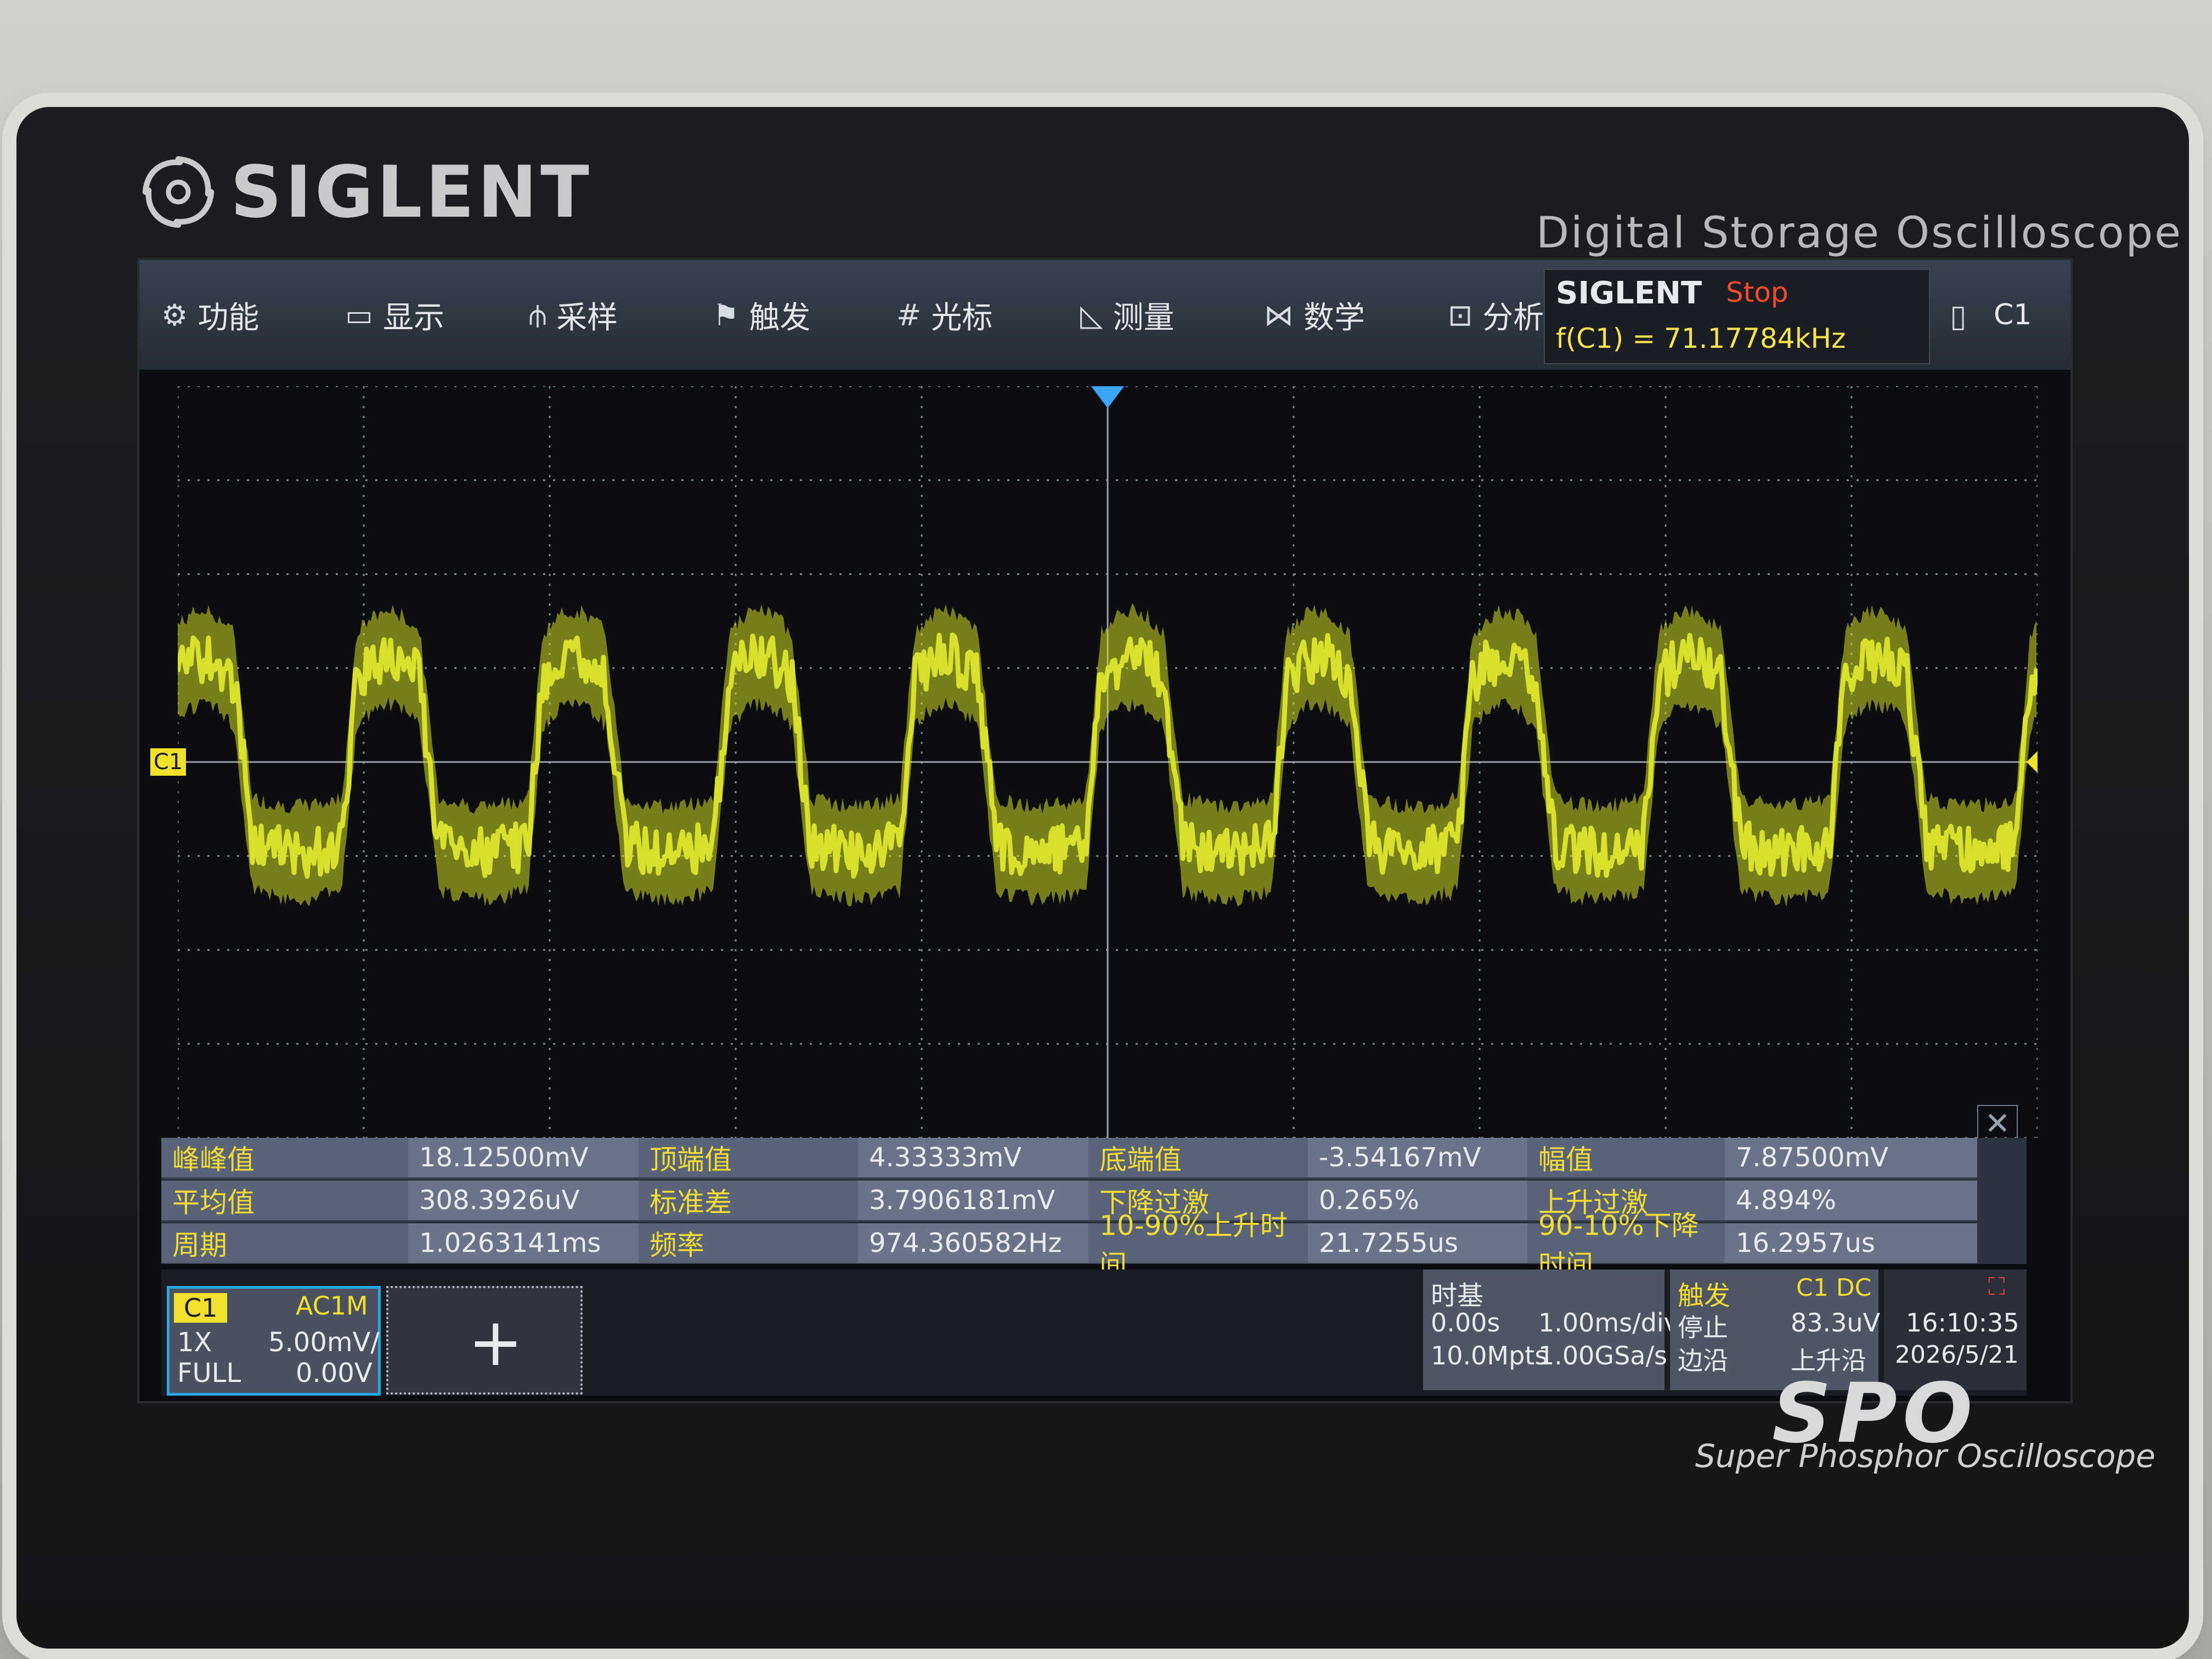  Describe the element at coordinates (324, 1342) in the screenshot. I see `channel-scale: 5.00mV/` at that location.